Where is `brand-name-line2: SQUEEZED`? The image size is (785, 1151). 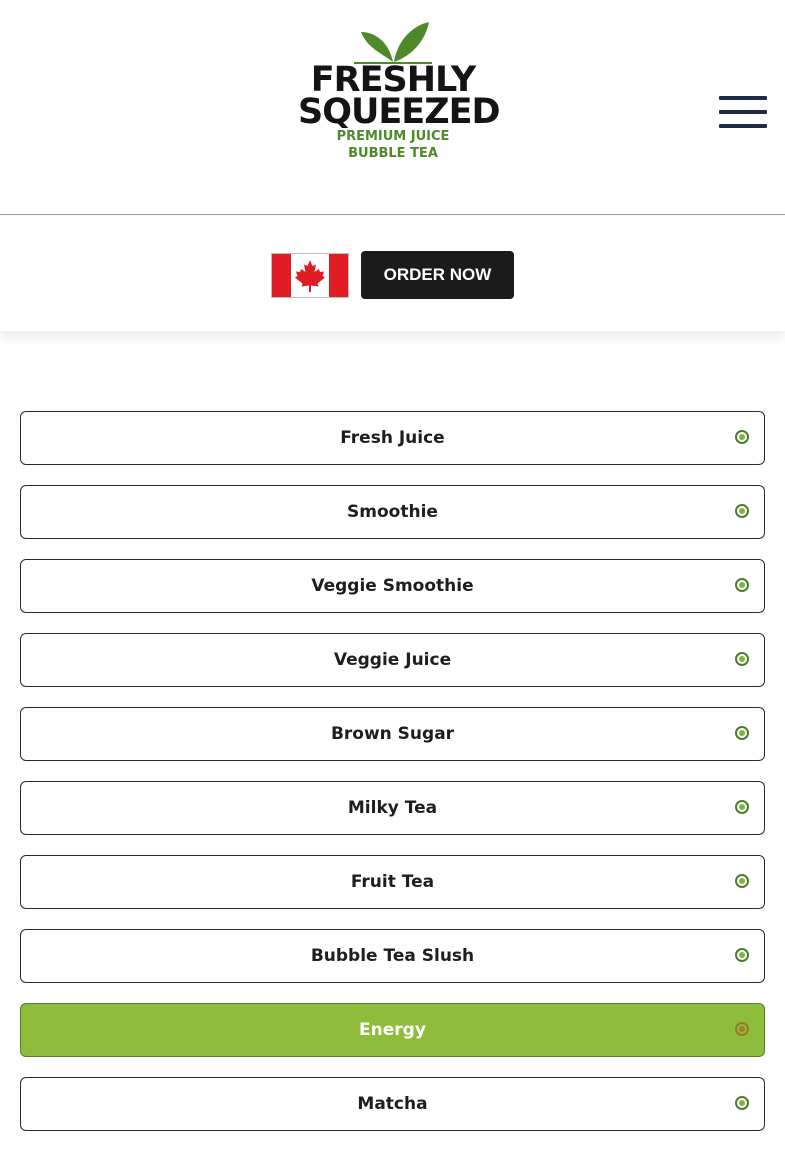 brand-name-line2: SQUEEZED is located at coordinates (399, 112).